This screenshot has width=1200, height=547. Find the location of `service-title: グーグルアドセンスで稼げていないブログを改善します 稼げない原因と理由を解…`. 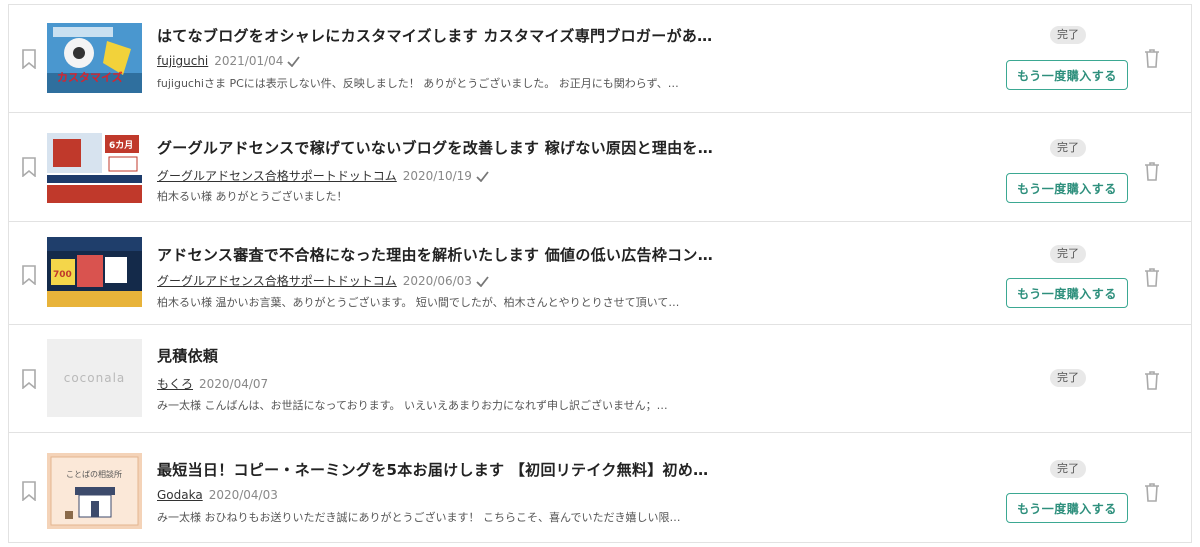

service-title: グーグルアドセンスで稼げていないブログを改善します 稼げない原因と理由を解… is located at coordinates (437, 147).